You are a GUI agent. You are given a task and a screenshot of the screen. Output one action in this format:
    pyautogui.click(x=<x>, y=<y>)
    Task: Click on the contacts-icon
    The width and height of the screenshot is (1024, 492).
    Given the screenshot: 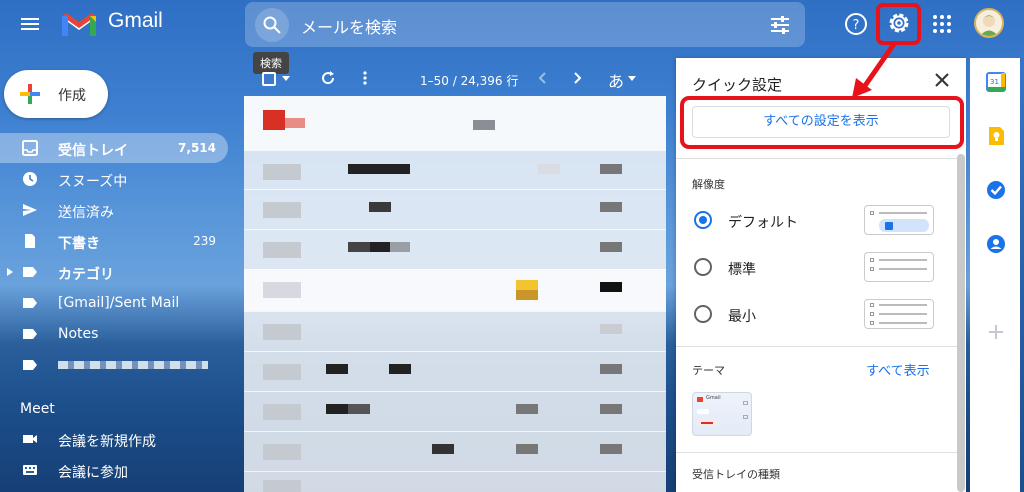 What is the action you would take?
    pyautogui.click(x=996, y=244)
    